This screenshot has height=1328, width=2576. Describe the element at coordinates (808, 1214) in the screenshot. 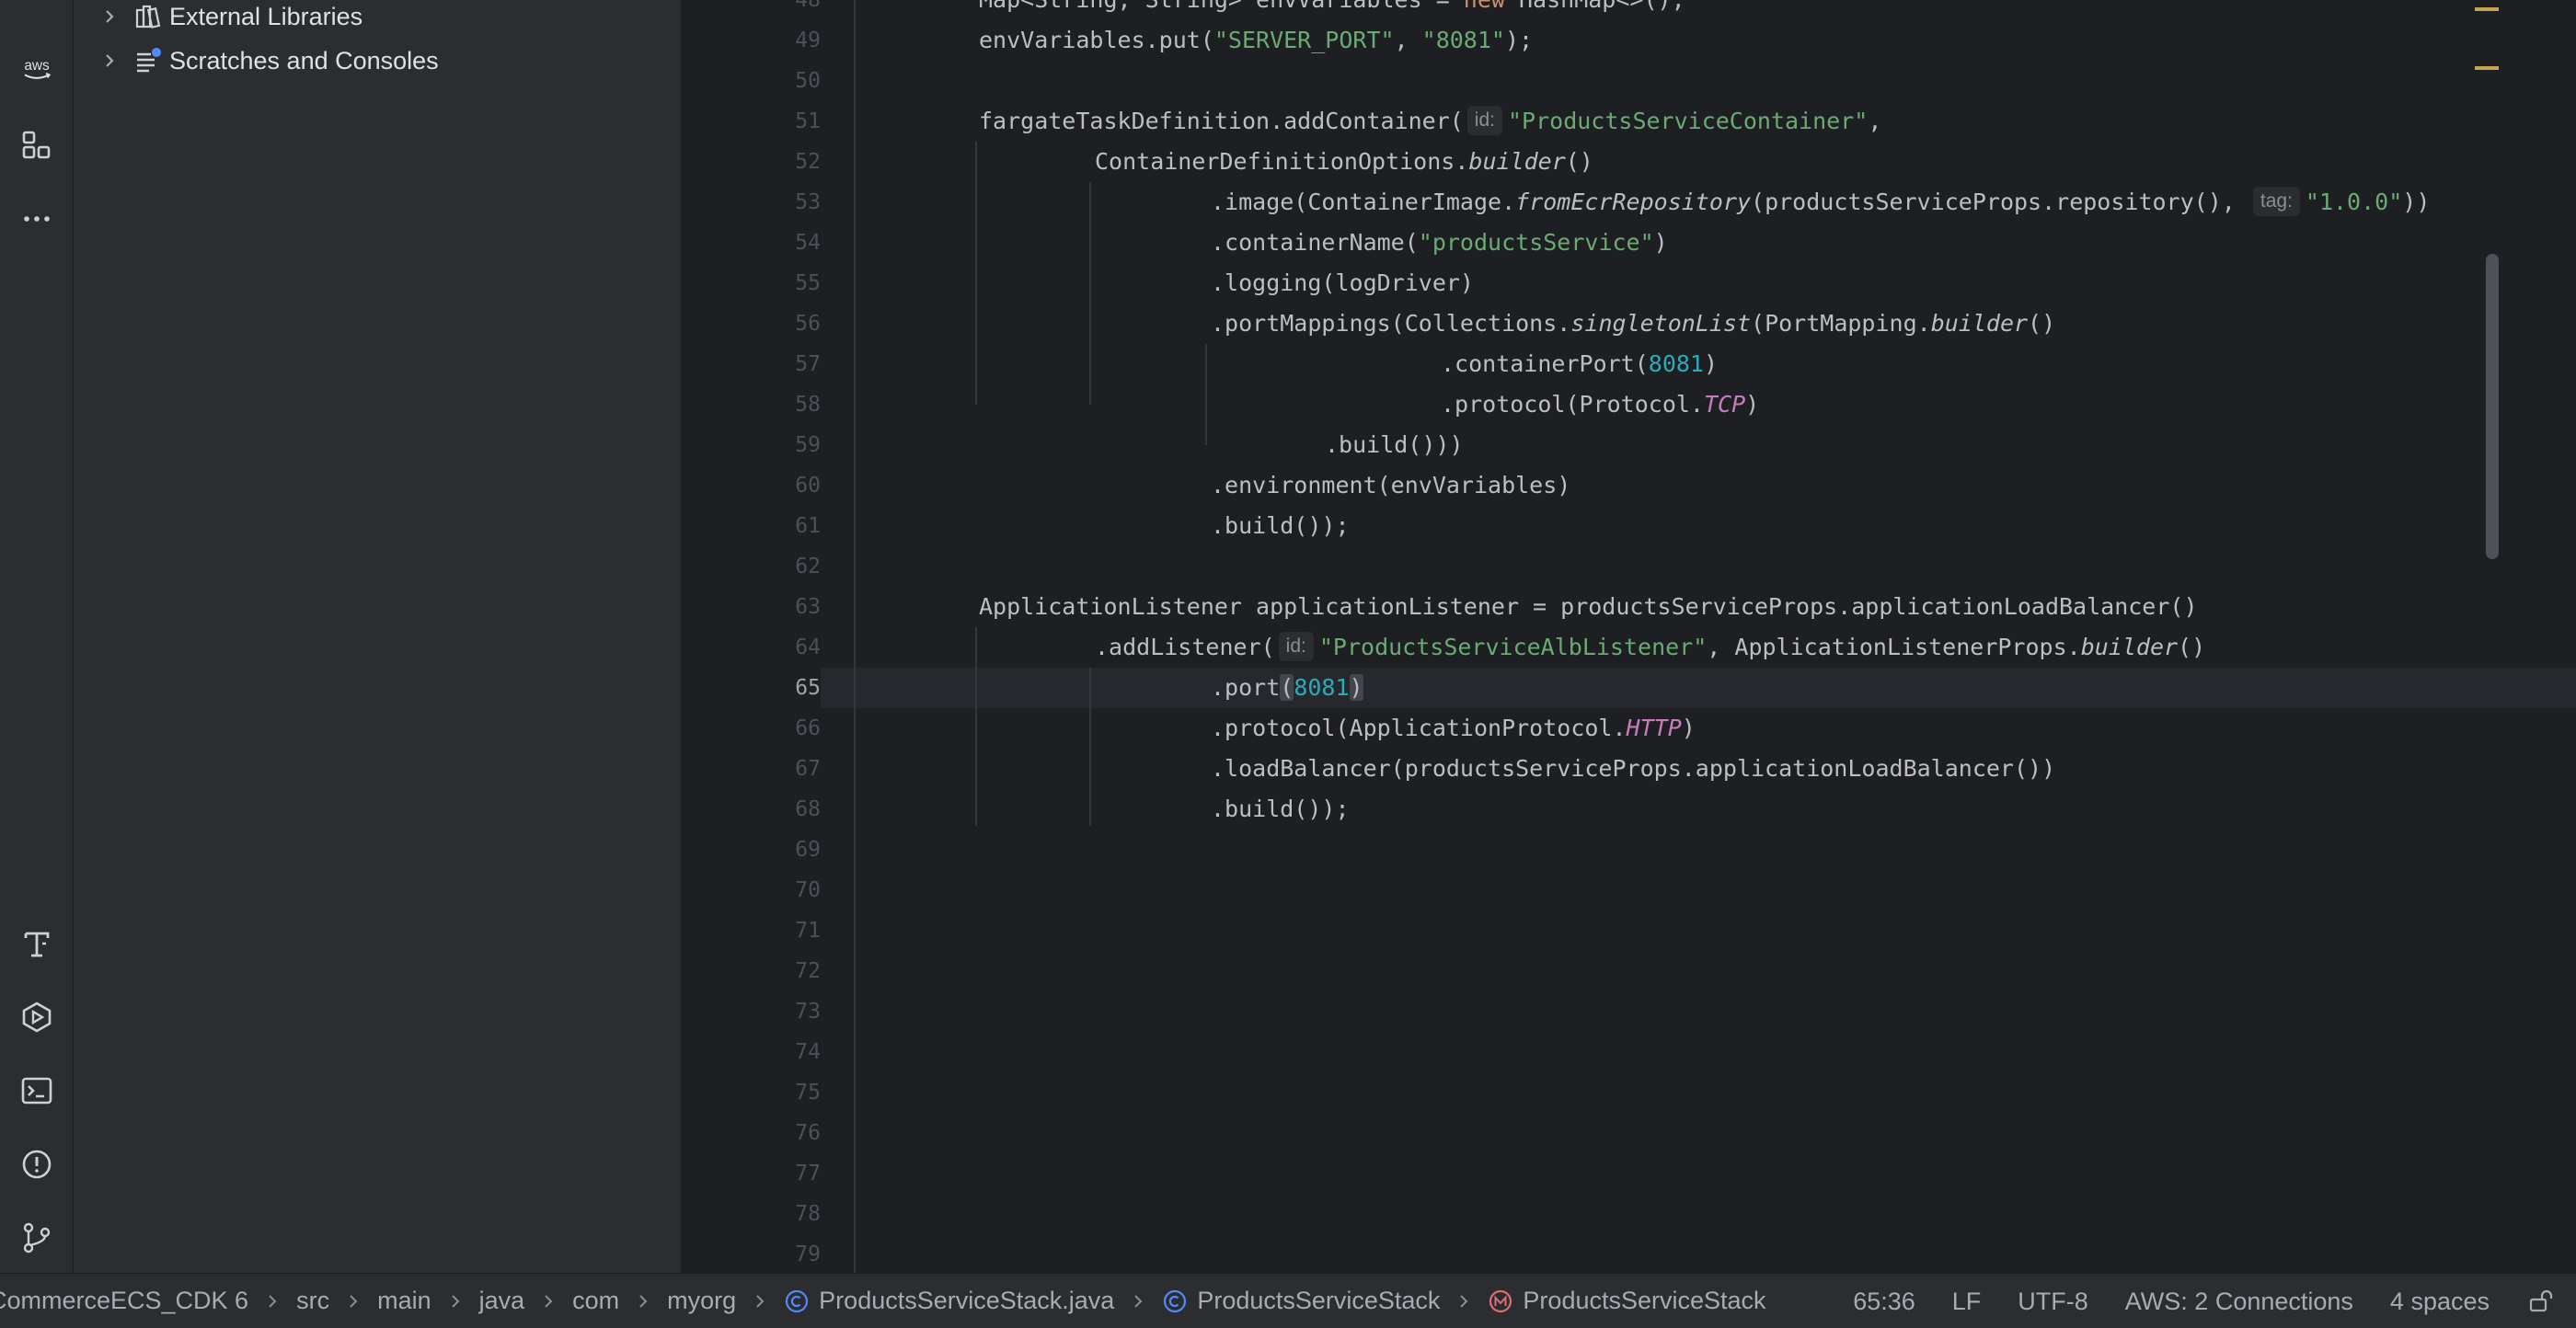

I see `line-number: 78` at that location.